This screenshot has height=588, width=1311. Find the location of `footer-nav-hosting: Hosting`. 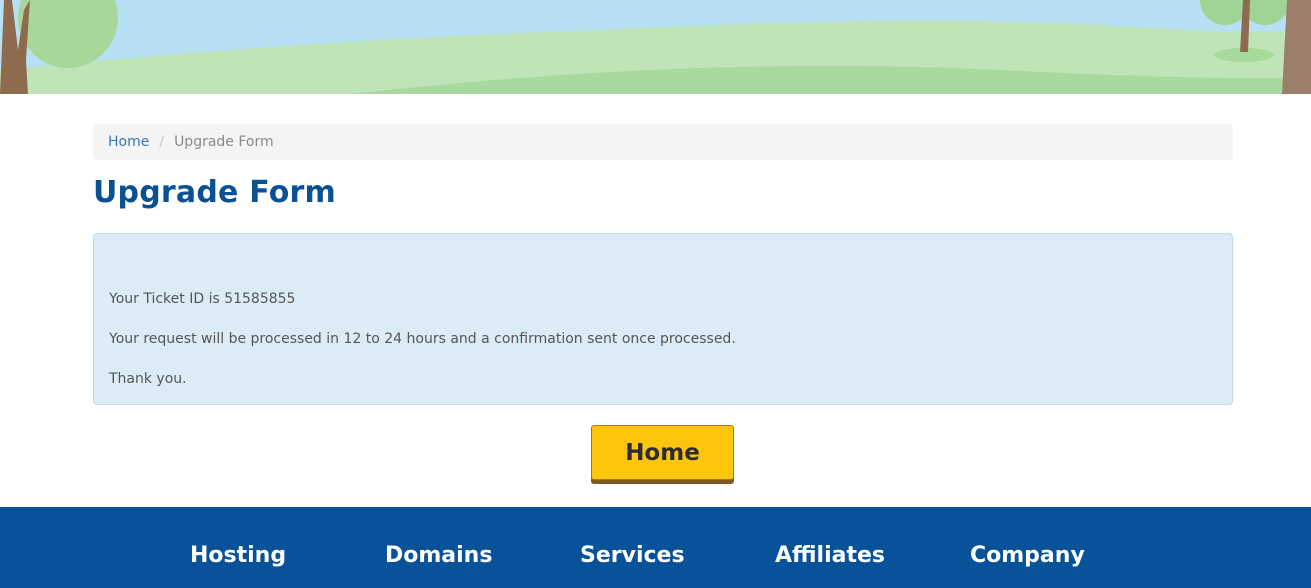

footer-nav-hosting: Hosting is located at coordinates (238, 555).